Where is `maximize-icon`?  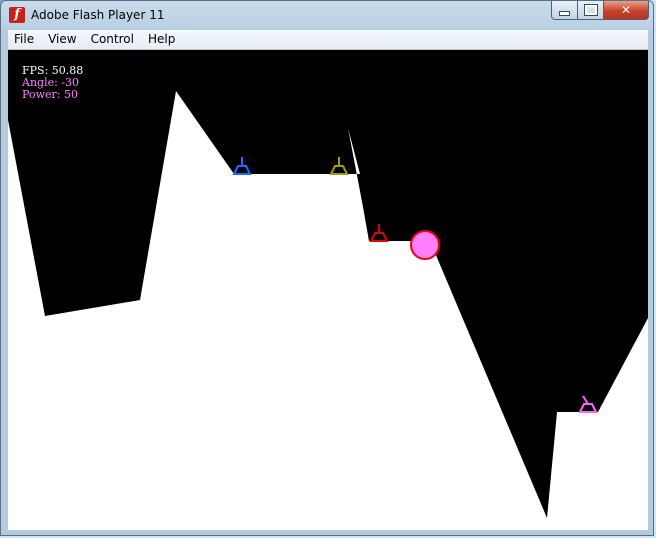
maximize-icon is located at coordinates (590, 10).